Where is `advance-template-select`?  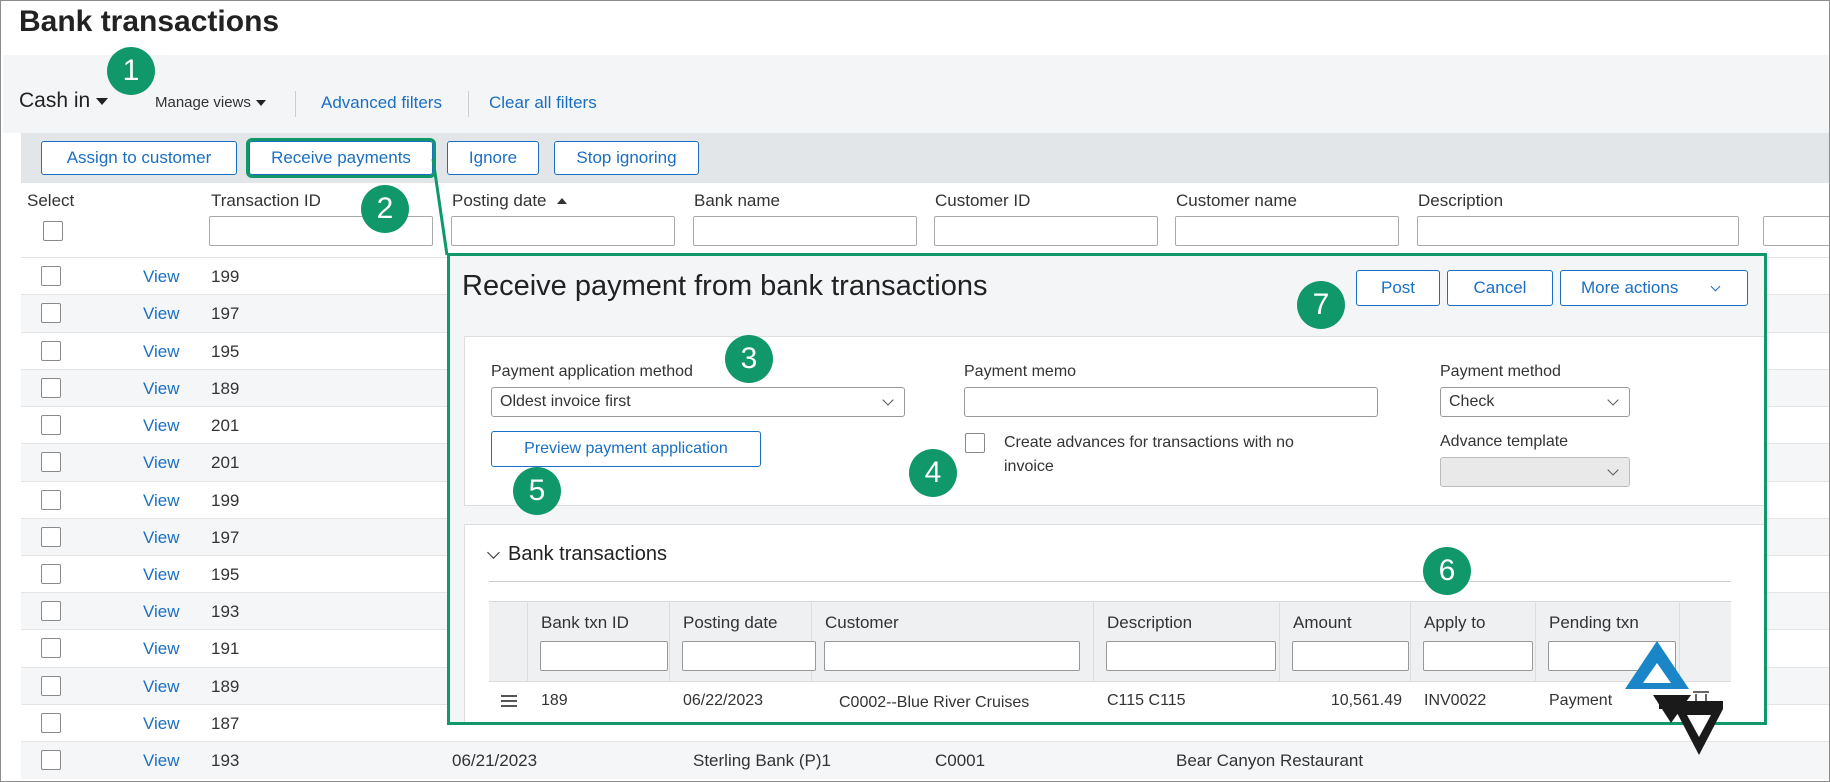
advance-template-select is located at coordinates (1535, 472).